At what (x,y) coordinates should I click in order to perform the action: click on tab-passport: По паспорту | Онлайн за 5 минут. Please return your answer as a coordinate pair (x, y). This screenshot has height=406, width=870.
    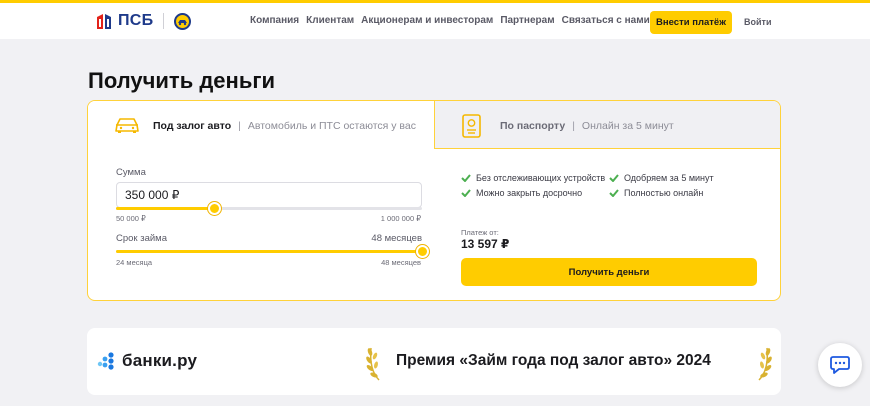
    Looking at the image, I should click on (607, 125).